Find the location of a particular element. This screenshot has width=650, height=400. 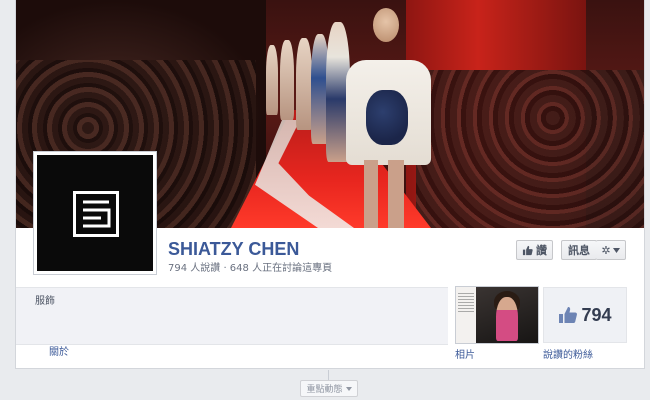

profile-picture is located at coordinates (95, 213).